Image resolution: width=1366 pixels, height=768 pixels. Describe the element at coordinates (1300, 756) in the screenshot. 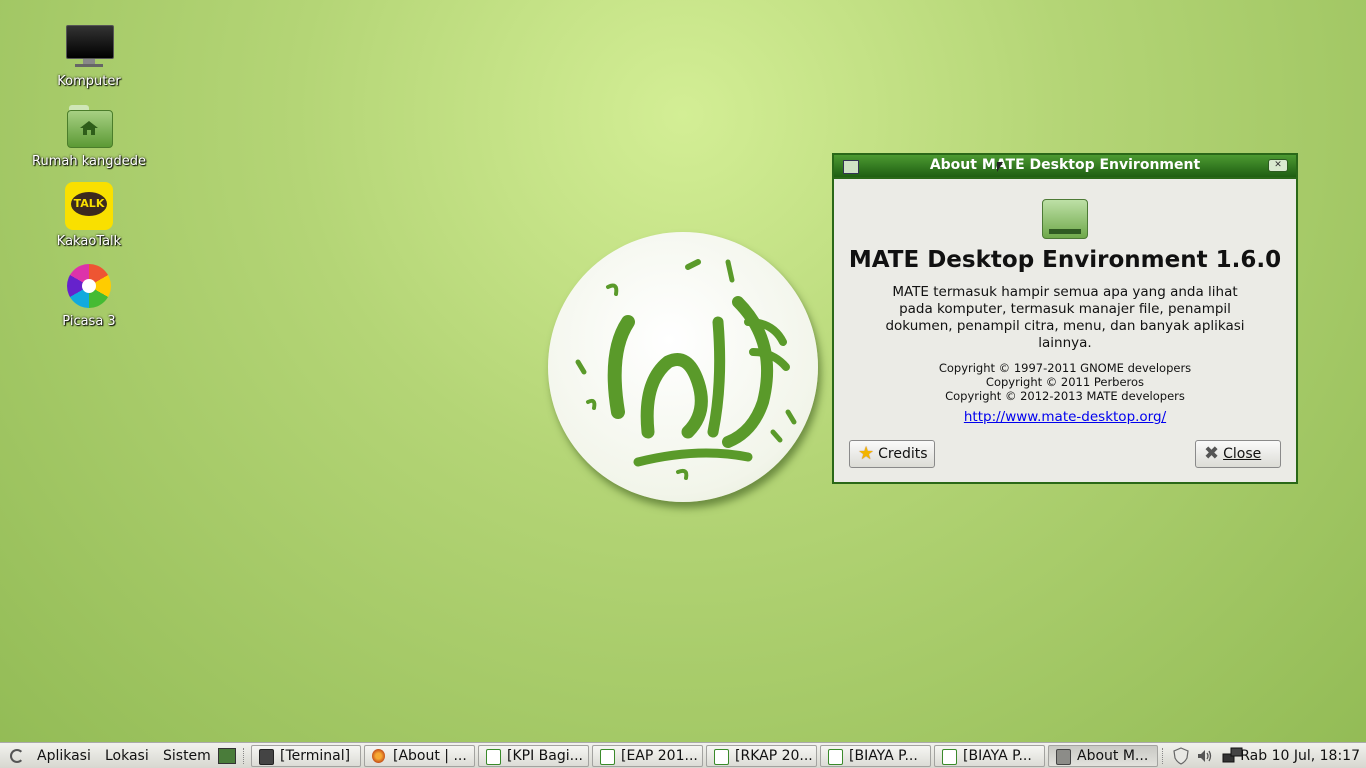

I see `clock: Rab 10 Jul, 18:17` at that location.